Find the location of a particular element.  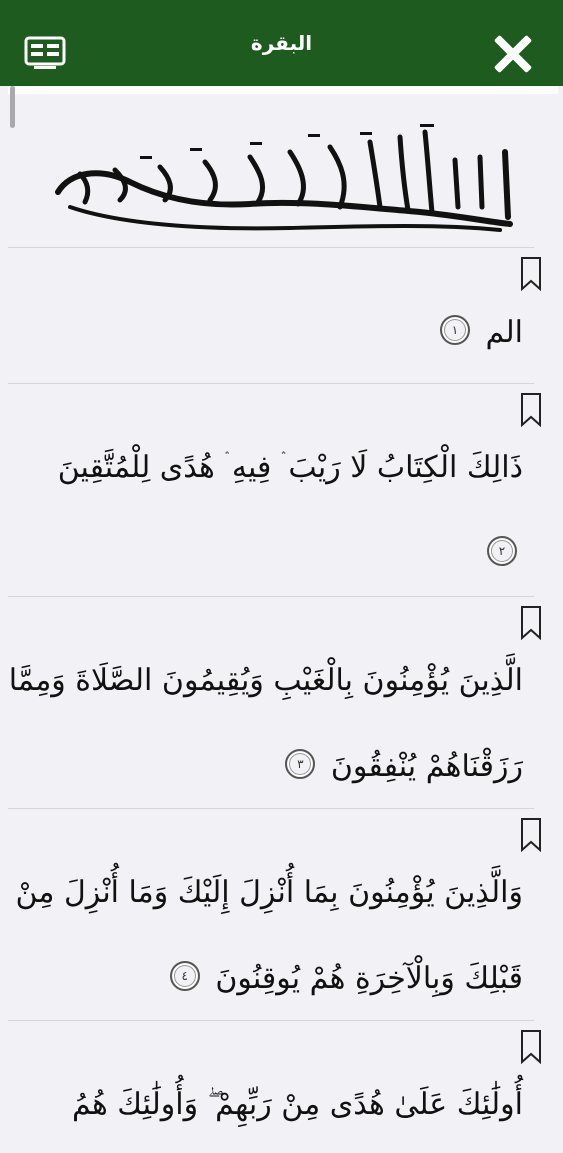

verse-line: الم ١ is located at coordinates (283, 333).